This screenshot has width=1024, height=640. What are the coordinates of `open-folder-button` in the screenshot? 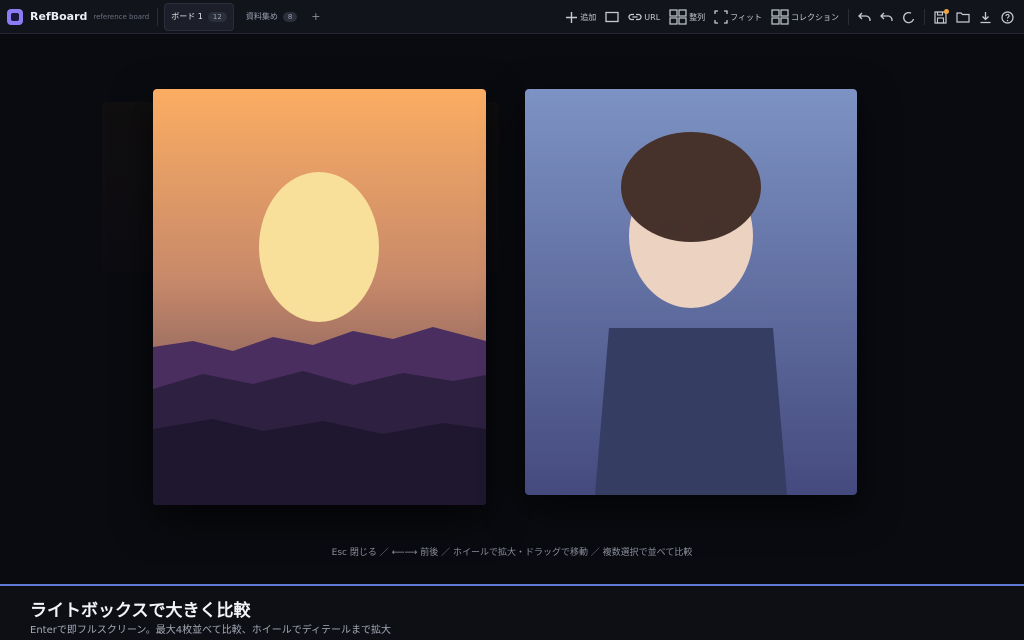 It's located at (963, 17).